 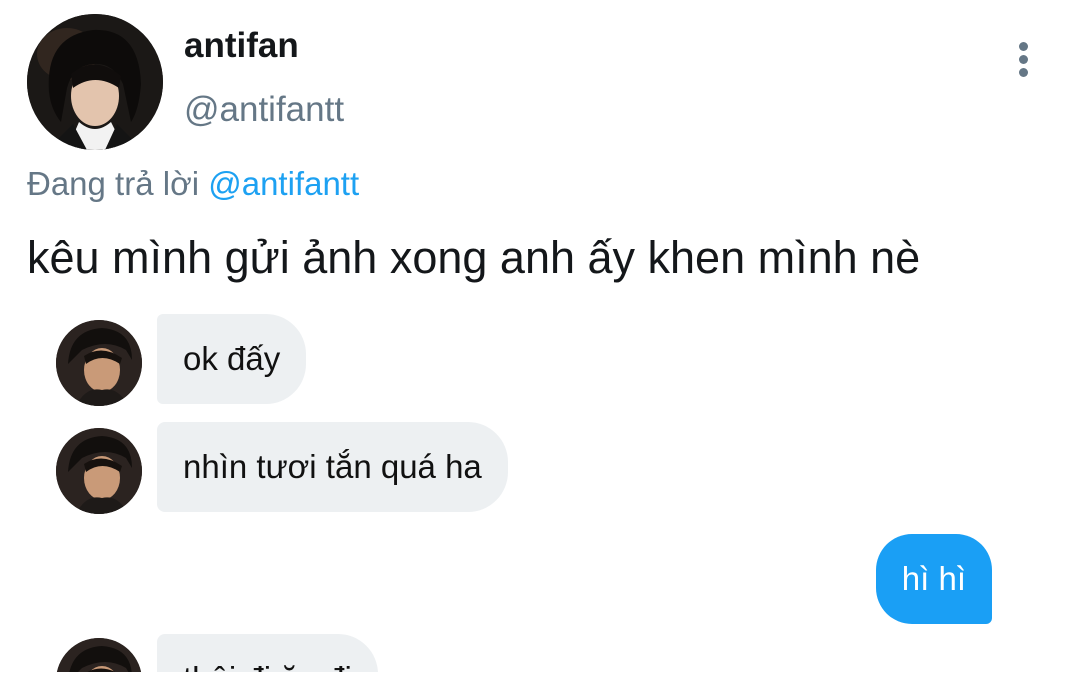 I want to click on more-options-button, so click(x=1024, y=60).